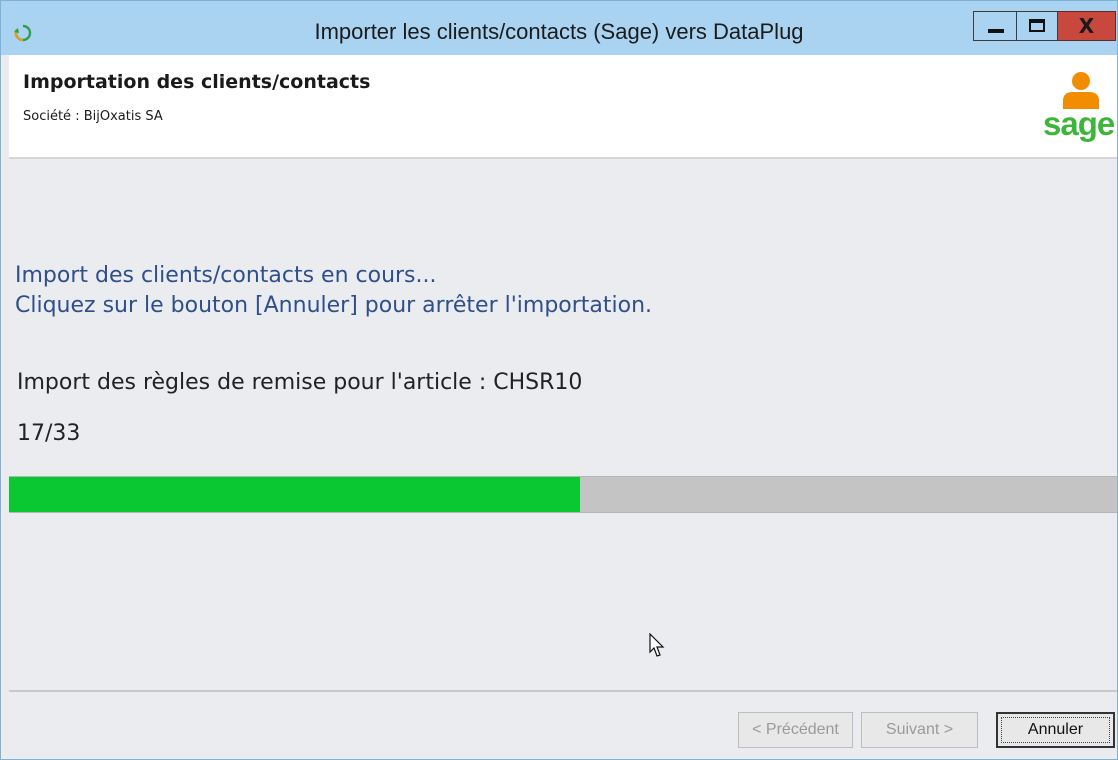 Image resolution: width=1118 pixels, height=760 pixels. I want to click on minimize-icon, so click(996, 31).